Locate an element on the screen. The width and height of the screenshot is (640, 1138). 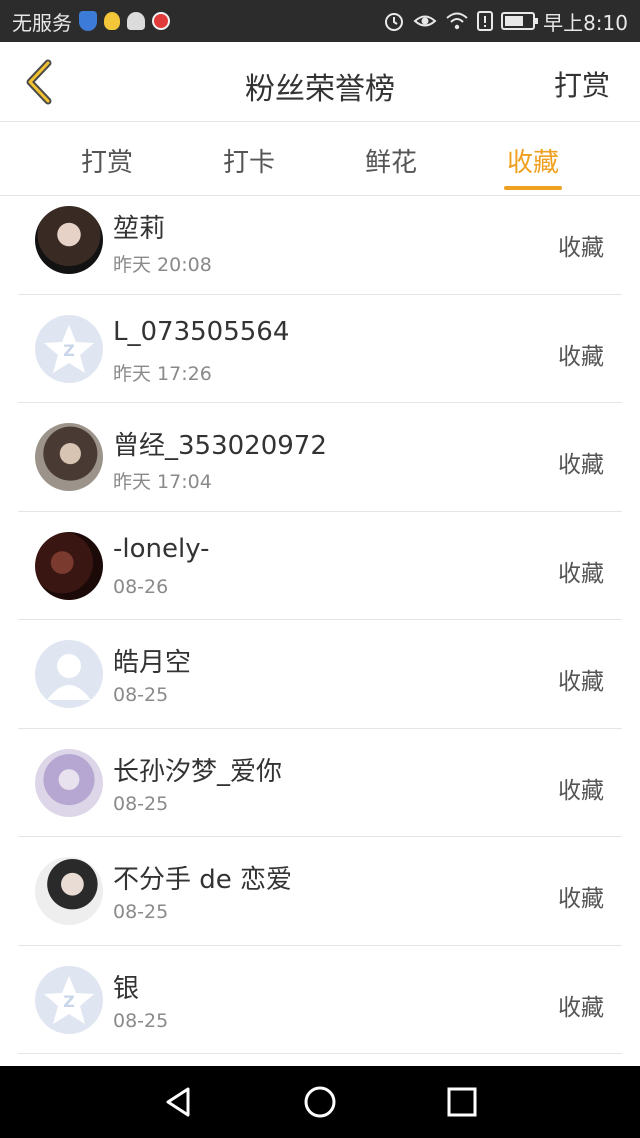
tab-reward: 打赏 is located at coordinates (107, 160).